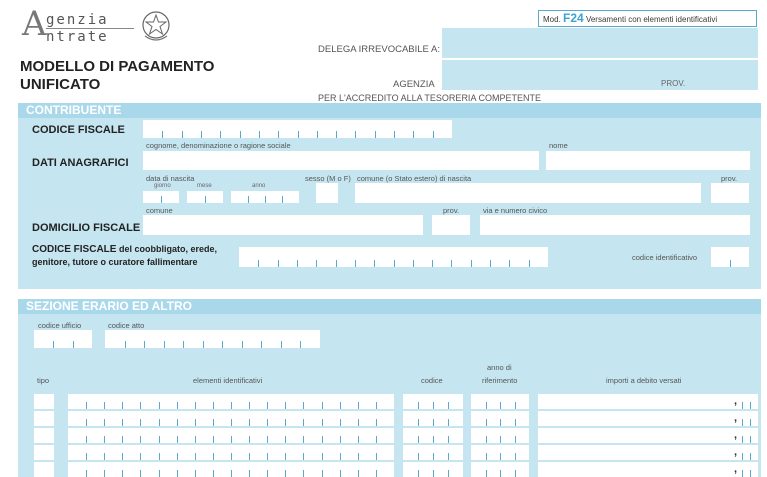  What do you see at coordinates (730, 257) in the screenshot?
I see `codice-identificativo-input` at bounding box center [730, 257].